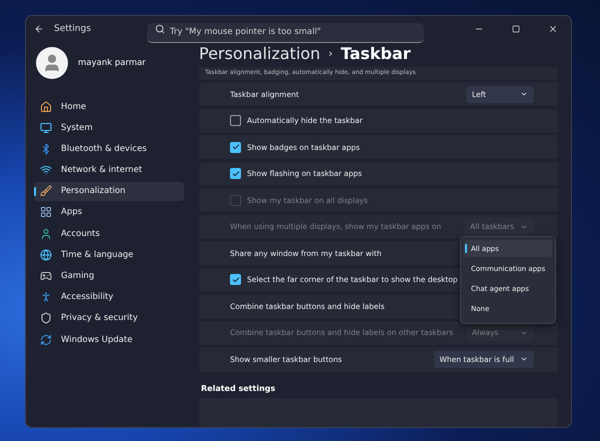 This screenshot has height=441, width=600. What do you see at coordinates (238, 388) in the screenshot?
I see `section-heading: Related settings` at bounding box center [238, 388].